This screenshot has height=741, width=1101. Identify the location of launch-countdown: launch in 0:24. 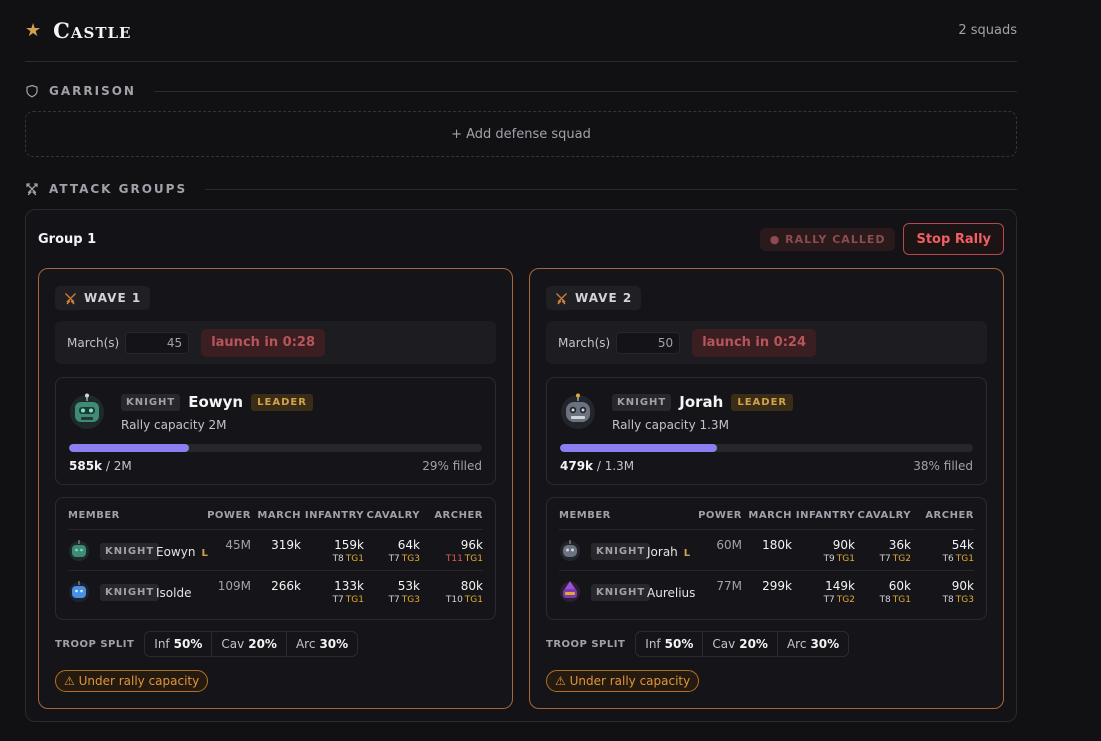
(754, 342).